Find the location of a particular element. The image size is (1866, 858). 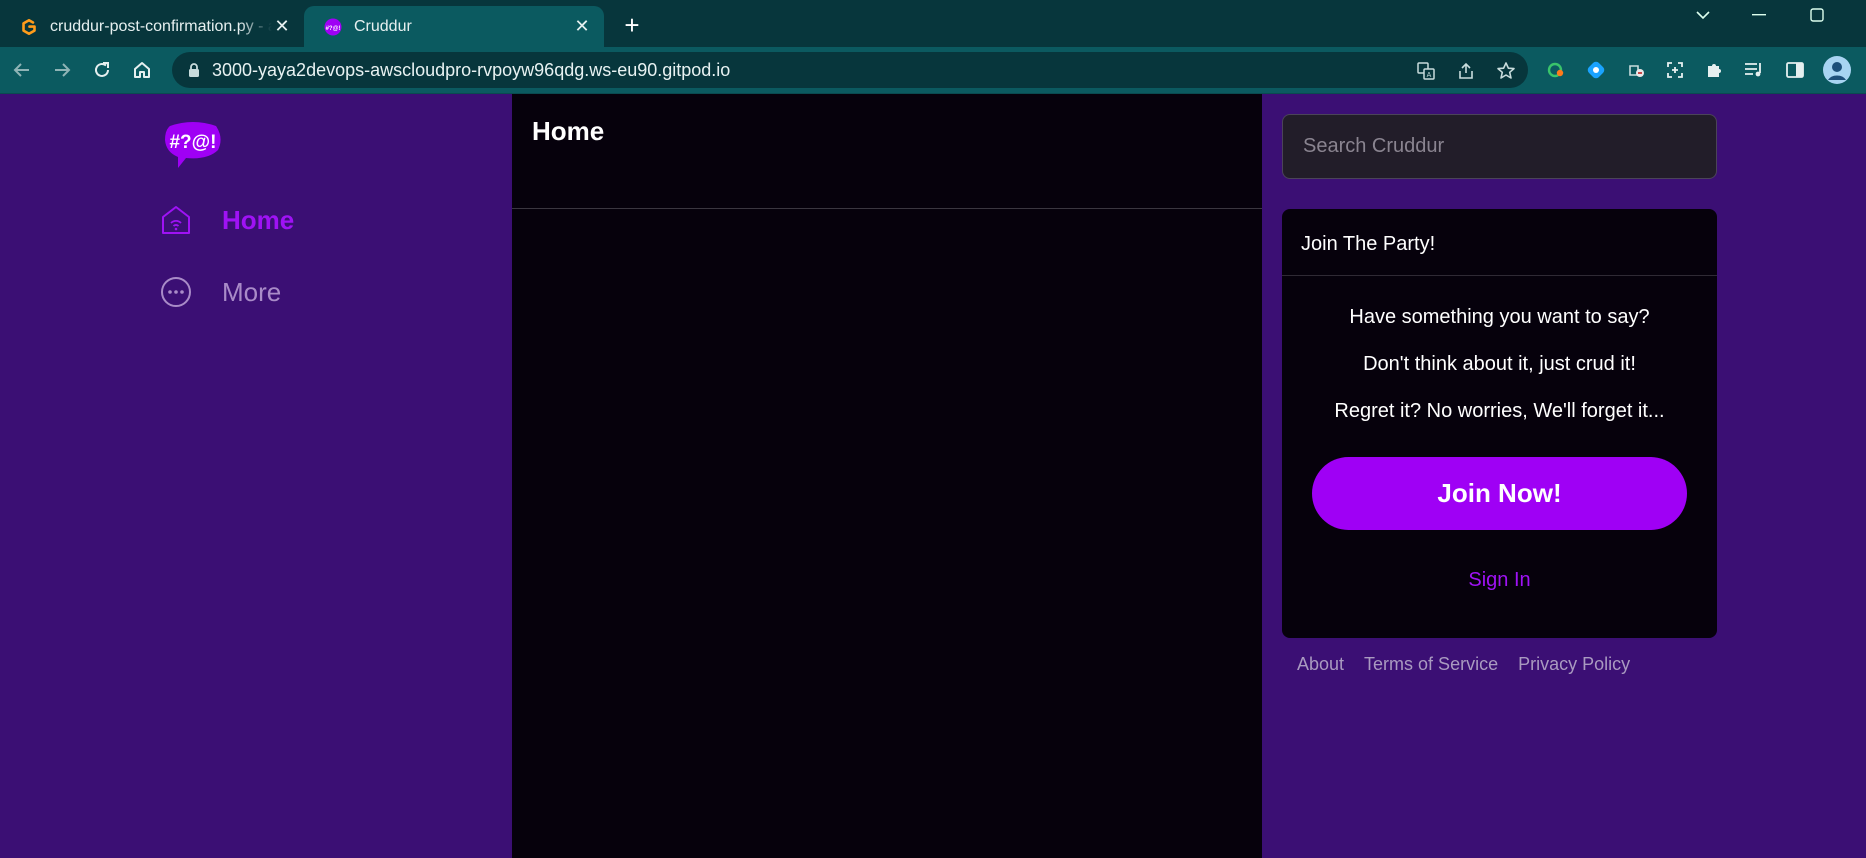

screenshot-icon is located at coordinates (1675, 70).